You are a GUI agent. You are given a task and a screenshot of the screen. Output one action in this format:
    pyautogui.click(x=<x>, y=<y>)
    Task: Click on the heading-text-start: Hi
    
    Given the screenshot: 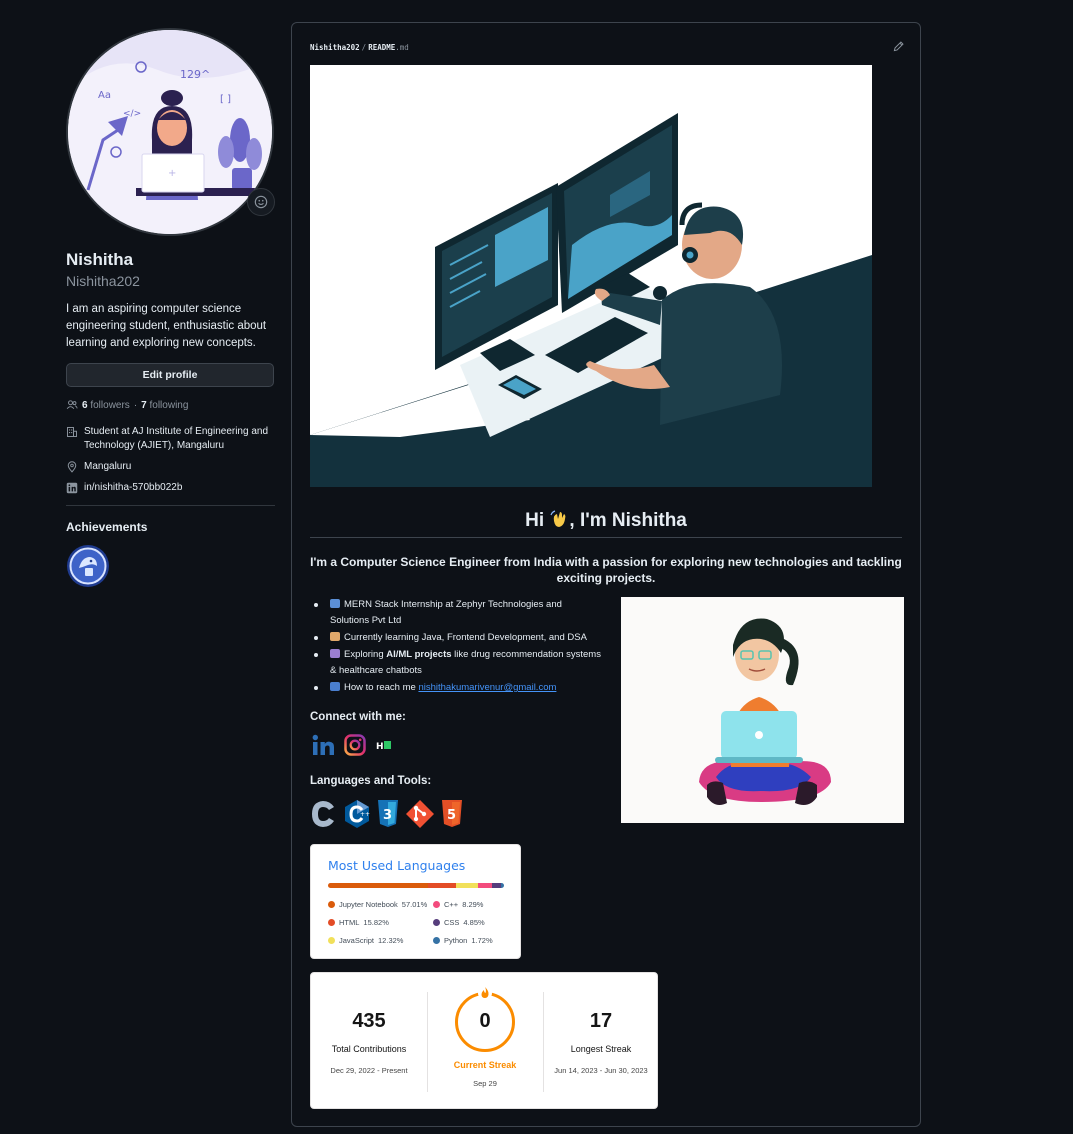 What is the action you would take?
    pyautogui.click(x=537, y=520)
    